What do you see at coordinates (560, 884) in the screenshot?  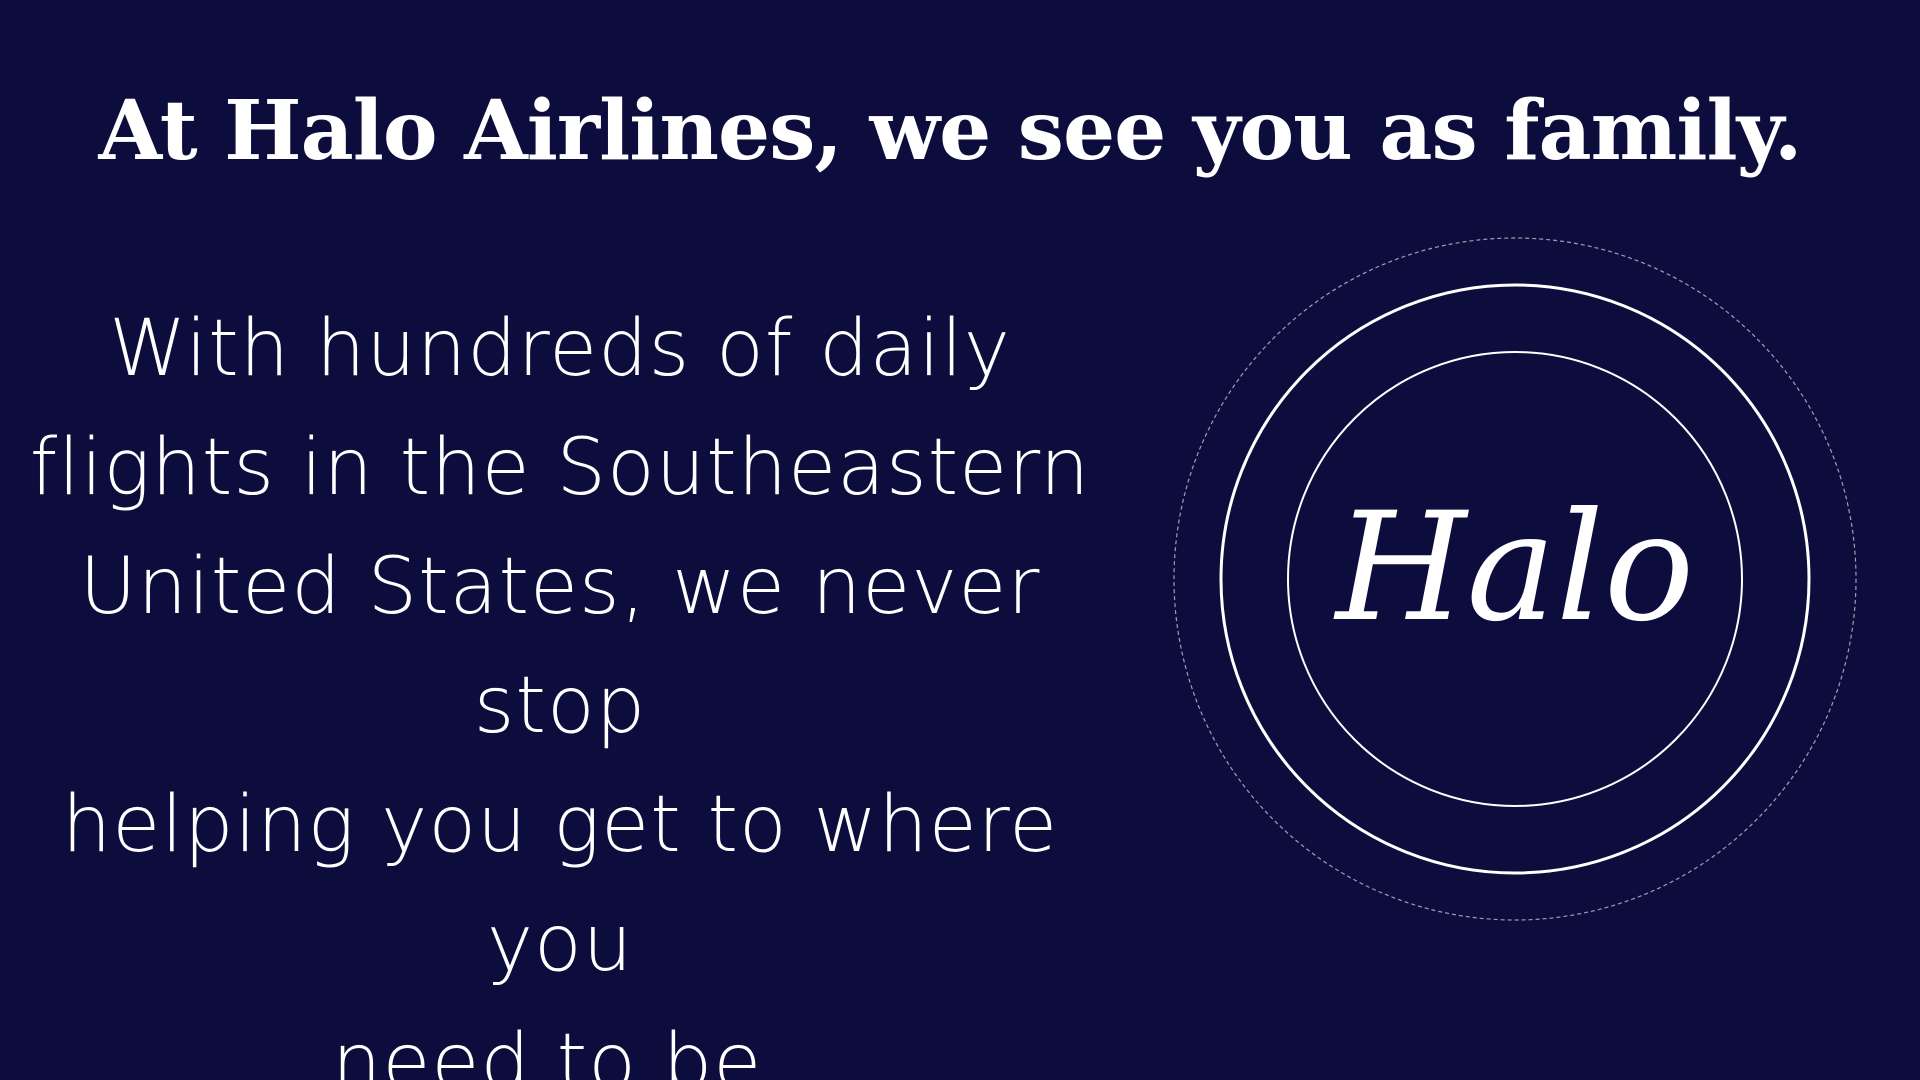 I see `body-line: helping you get to where you` at bounding box center [560, 884].